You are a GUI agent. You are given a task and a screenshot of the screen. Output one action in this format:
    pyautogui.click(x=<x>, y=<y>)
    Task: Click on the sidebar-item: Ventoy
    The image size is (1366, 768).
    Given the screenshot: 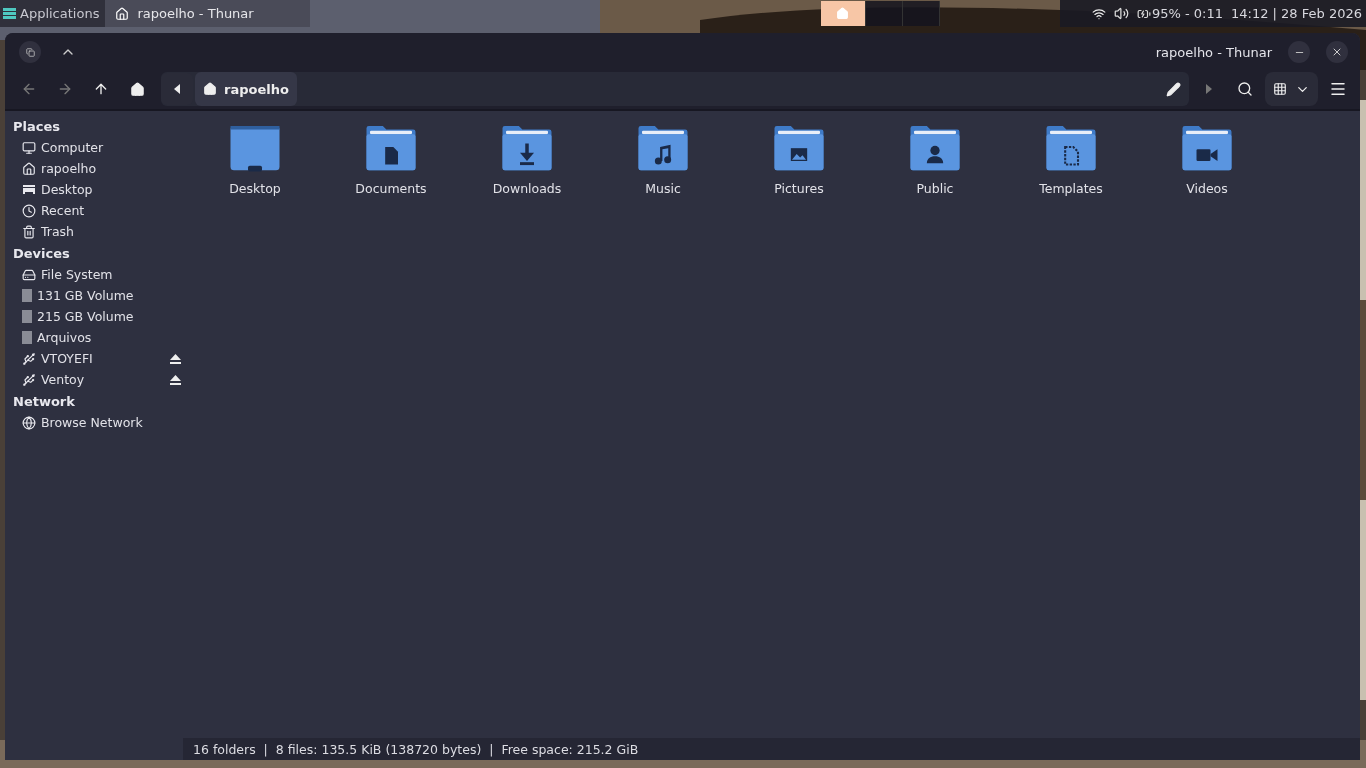 What is the action you would take?
    pyautogui.click(x=98, y=379)
    